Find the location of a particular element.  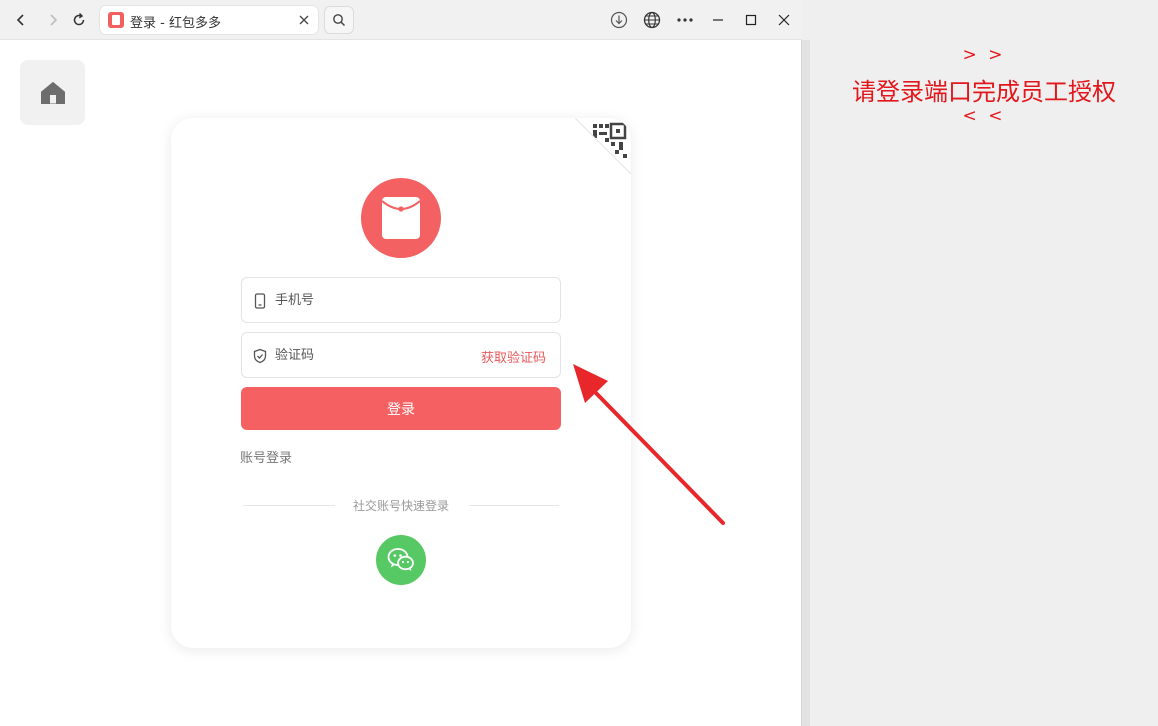

globe-icon is located at coordinates (652, 20).